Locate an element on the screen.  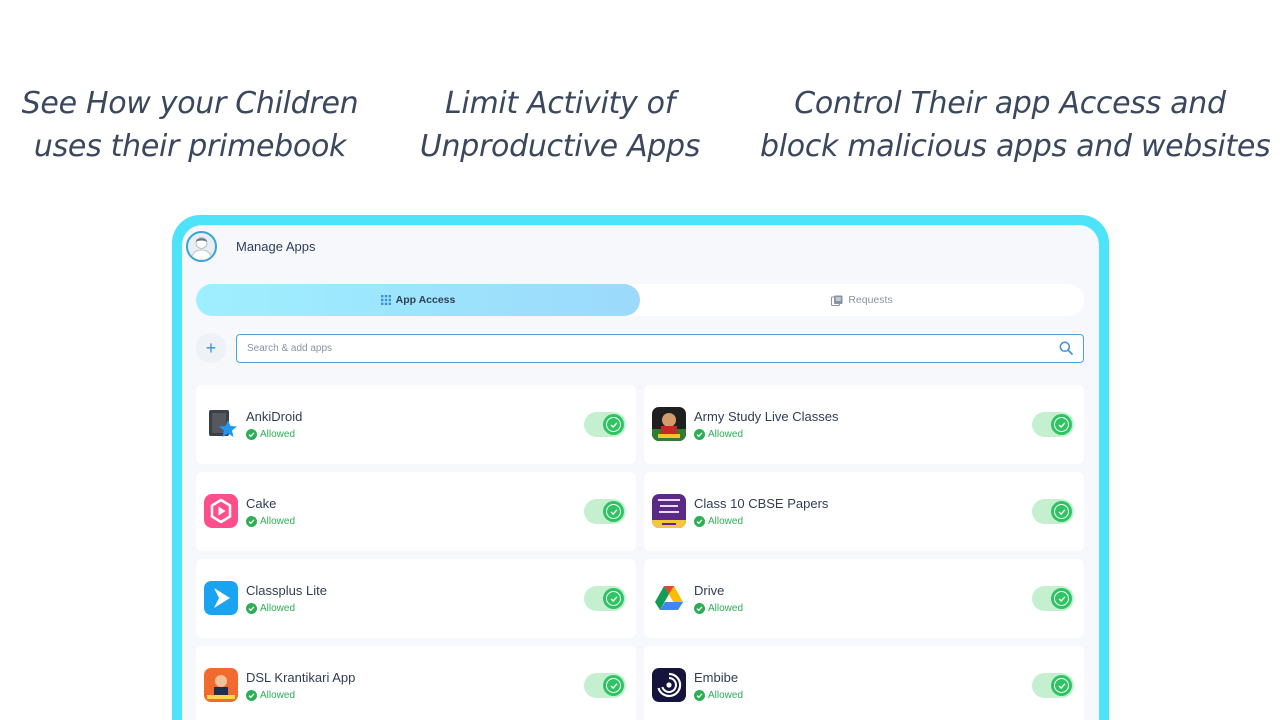
app-name: AnkiDroid is located at coordinates (274, 416).